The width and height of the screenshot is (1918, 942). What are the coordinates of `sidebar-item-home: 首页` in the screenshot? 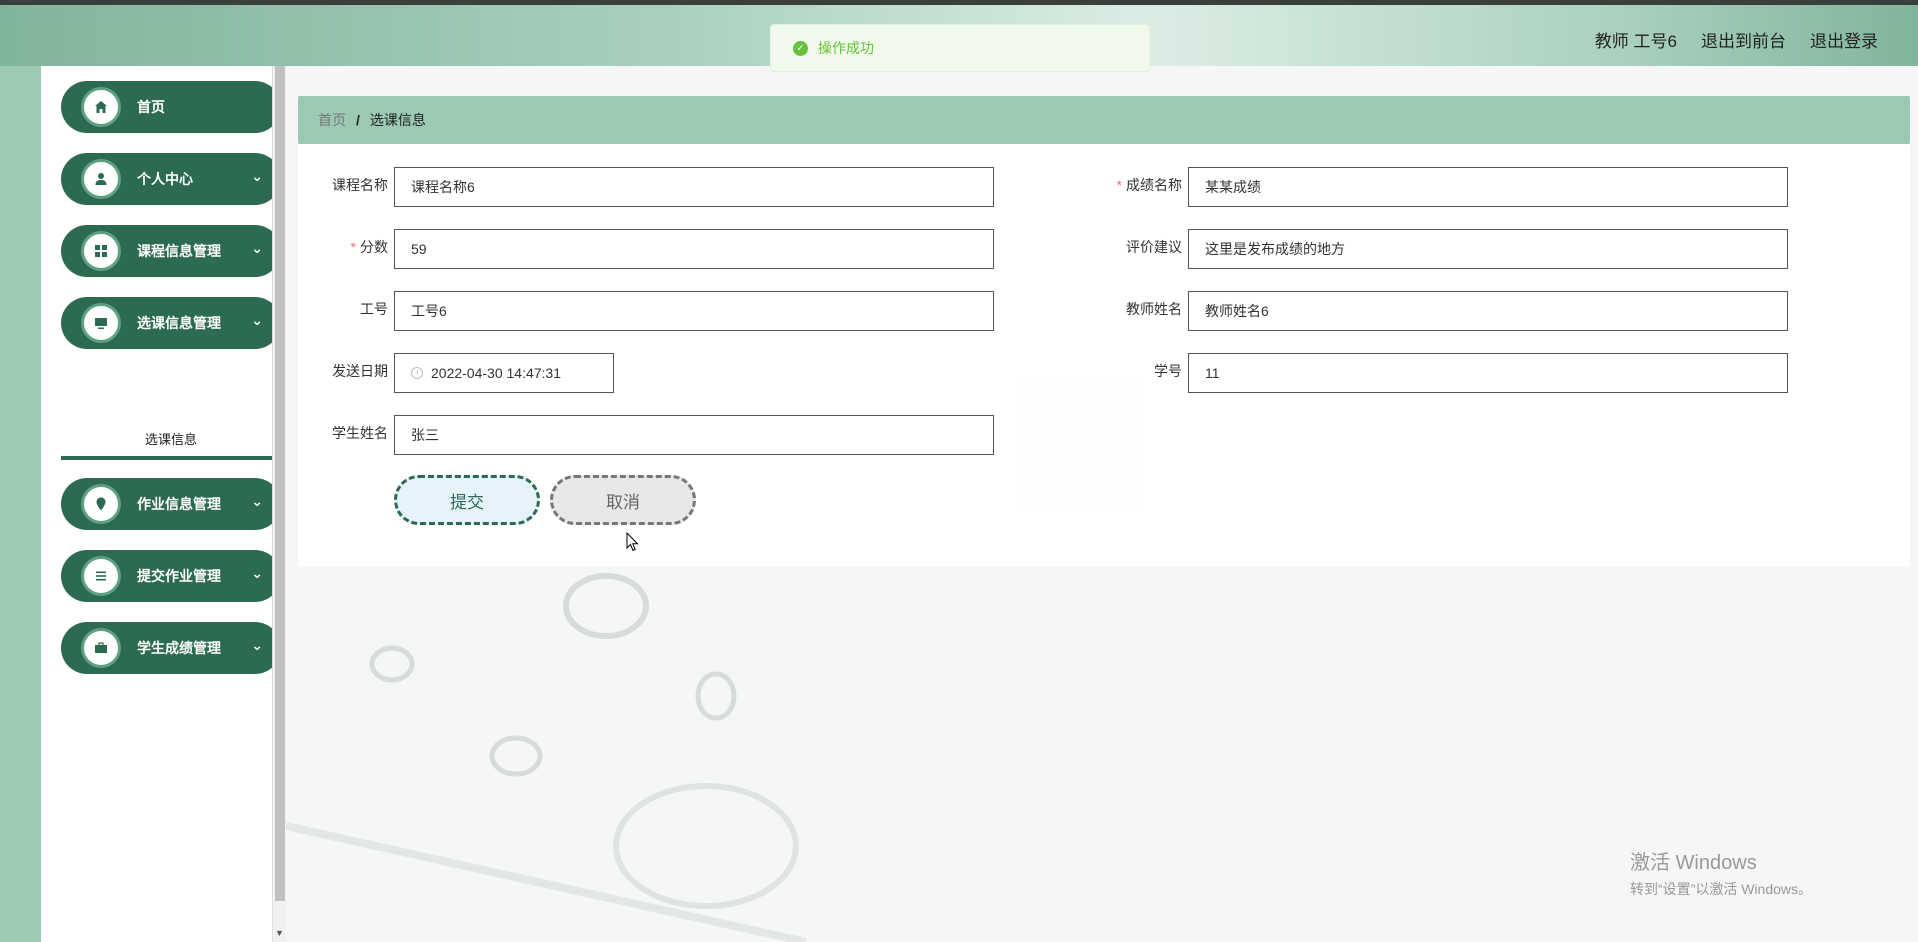 It's located at (171, 107).